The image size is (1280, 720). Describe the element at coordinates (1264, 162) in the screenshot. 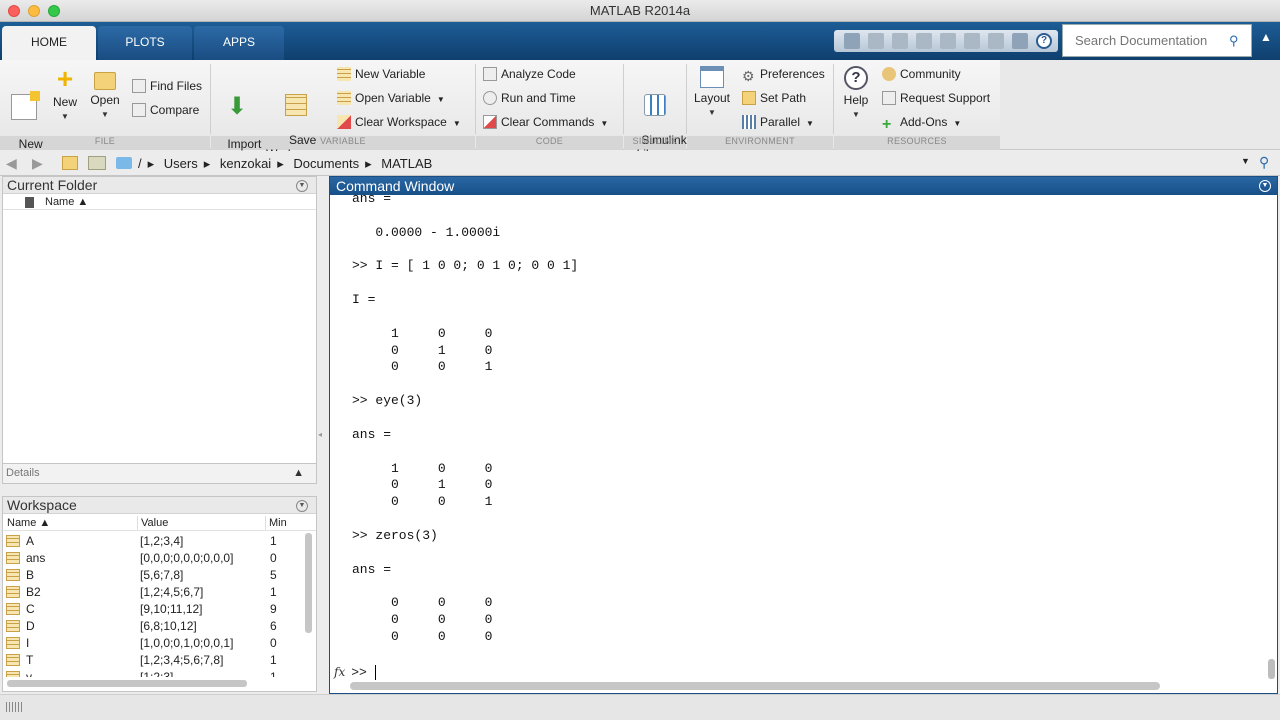

I see `search-folder-icon: ⚲` at that location.